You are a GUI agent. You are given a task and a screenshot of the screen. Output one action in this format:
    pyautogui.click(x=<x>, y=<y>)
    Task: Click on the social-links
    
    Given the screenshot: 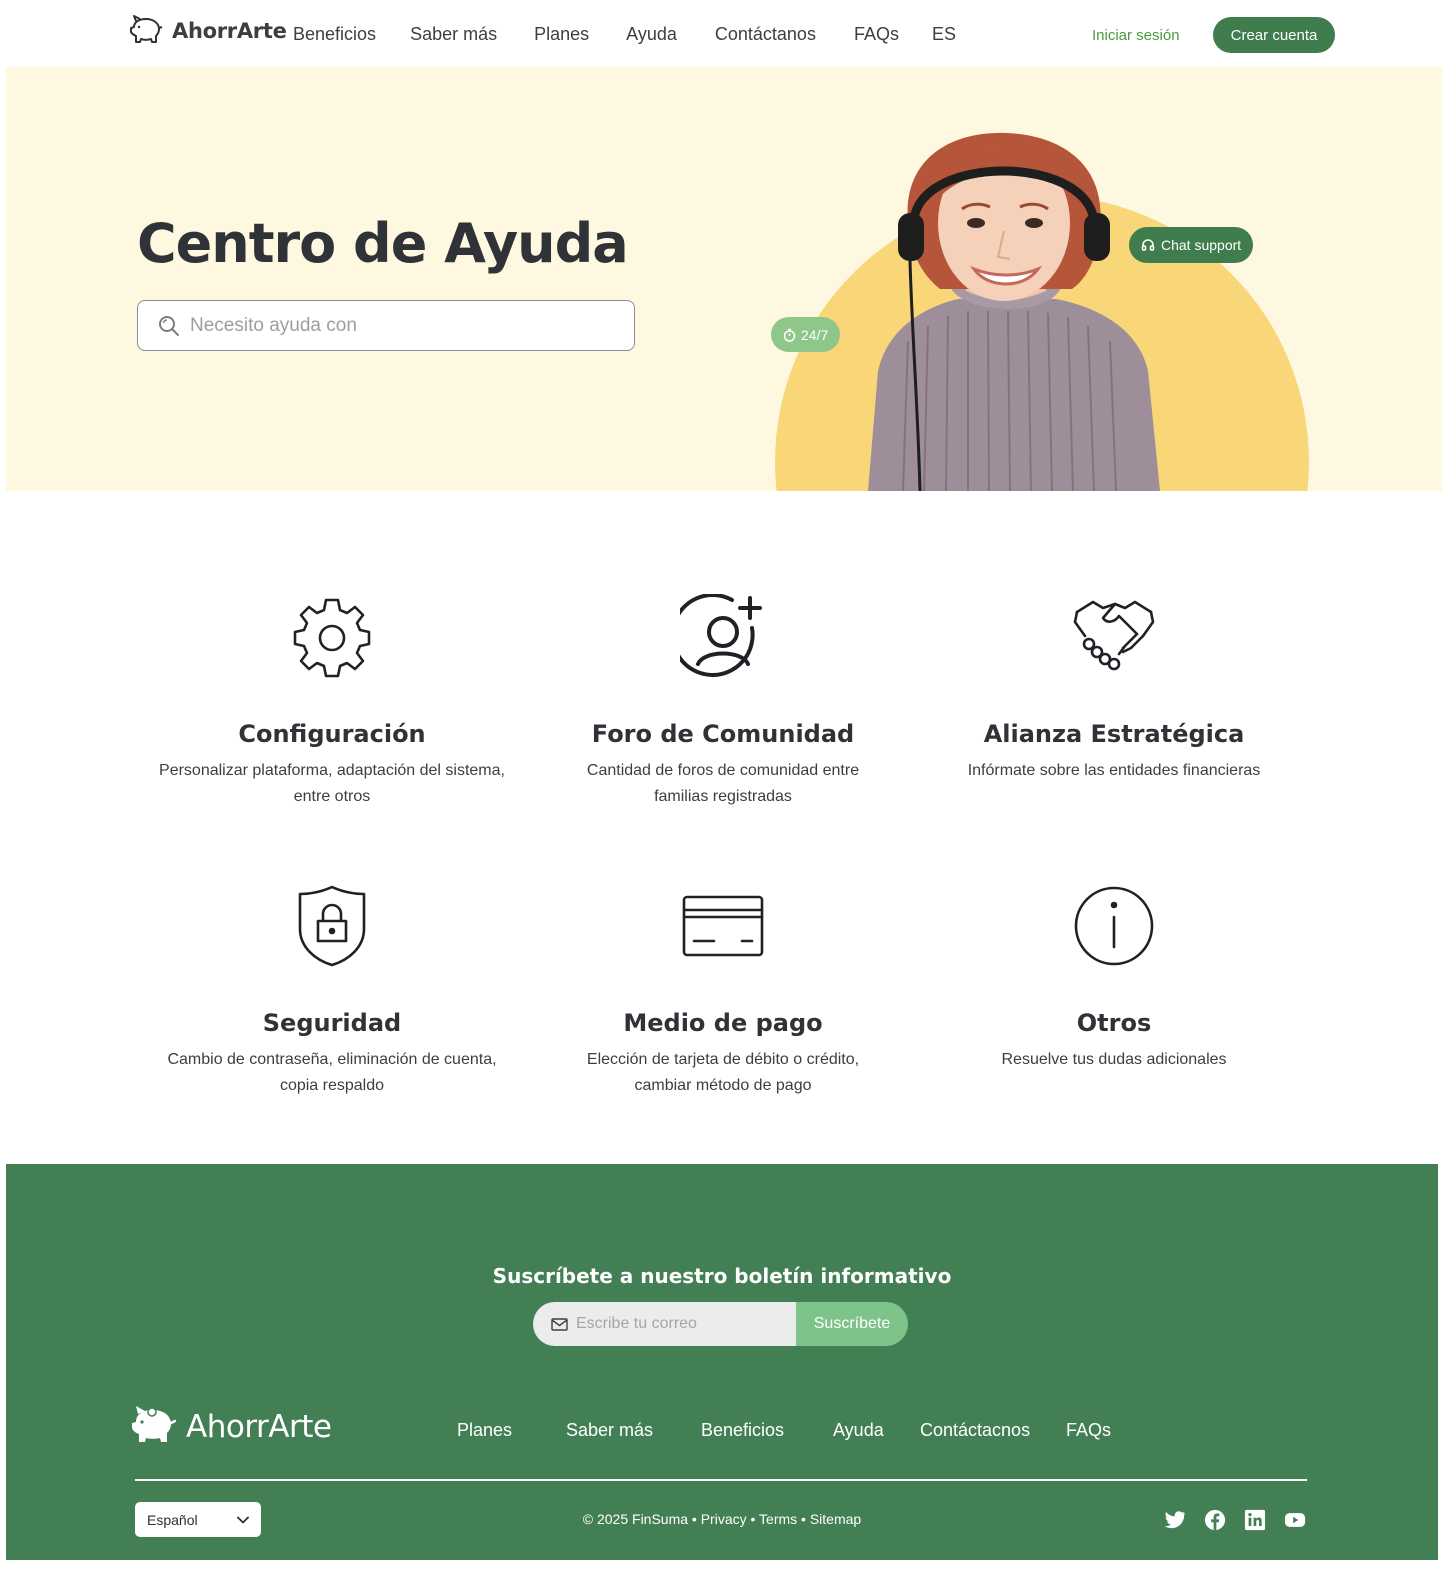 What is the action you would take?
    pyautogui.click(x=1235, y=1520)
    